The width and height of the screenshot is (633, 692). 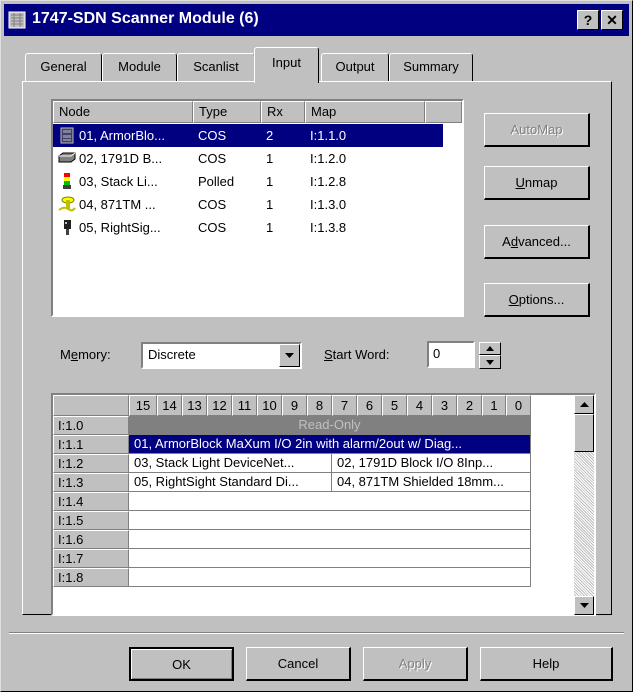 I want to click on bit-header: 15, so click(x=143, y=405).